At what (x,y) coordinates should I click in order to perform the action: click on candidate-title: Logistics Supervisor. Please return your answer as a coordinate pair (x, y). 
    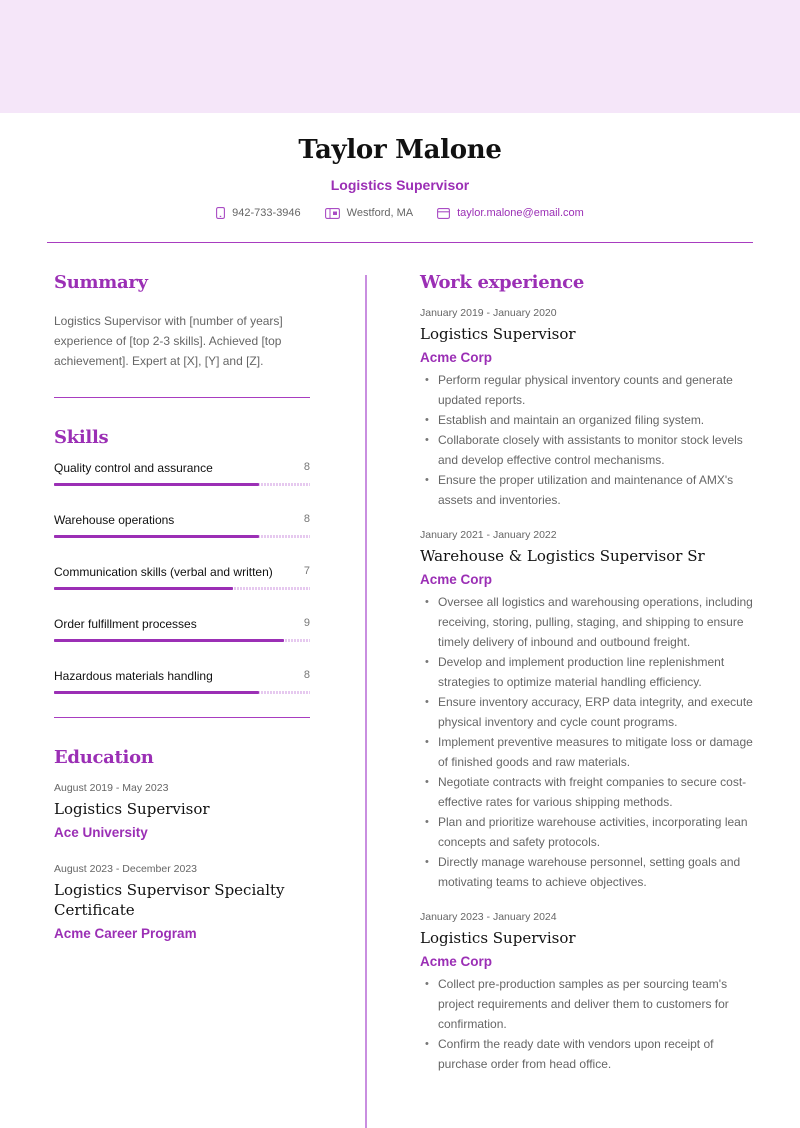
    Looking at the image, I should click on (400, 185).